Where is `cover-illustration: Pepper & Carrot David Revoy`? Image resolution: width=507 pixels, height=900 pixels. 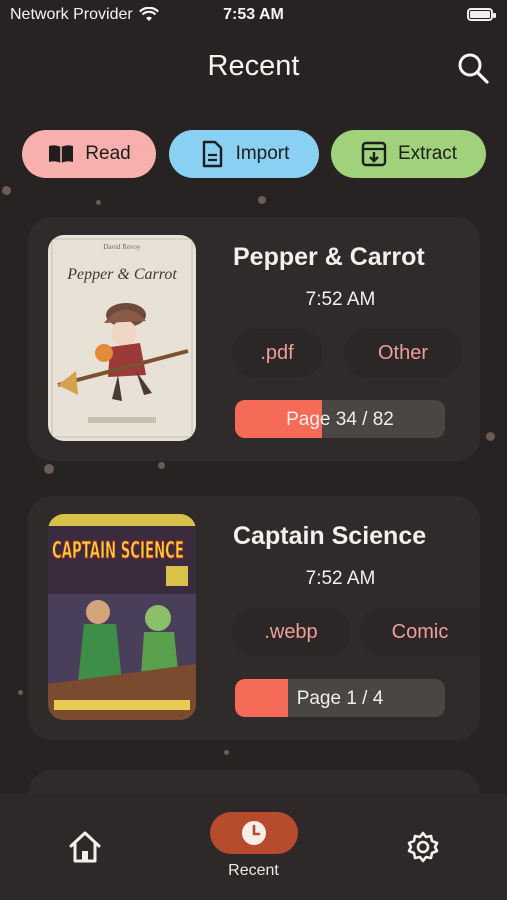 cover-illustration: Pepper & Carrot David Revoy is located at coordinates (122, 338).